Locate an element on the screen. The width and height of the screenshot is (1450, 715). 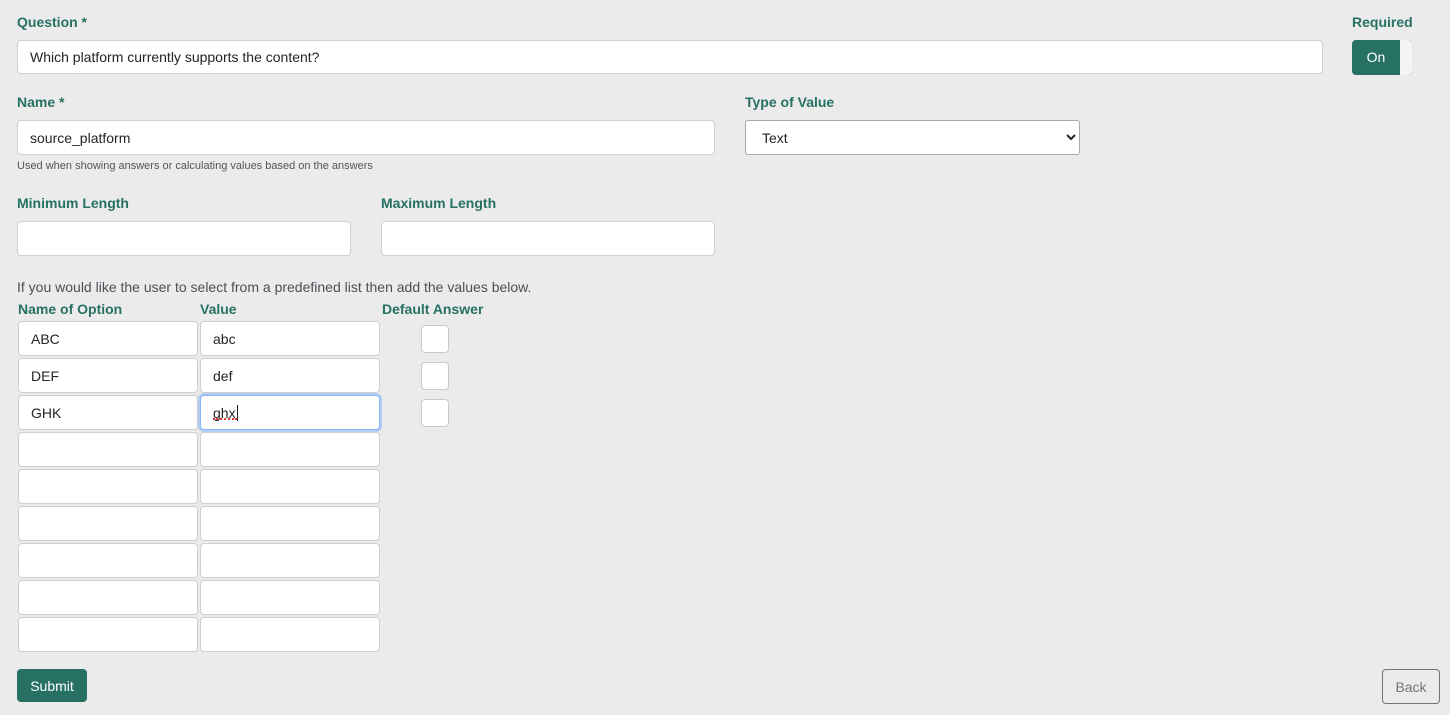
required-toggle-text: On is located at coordinates (1376, 57).